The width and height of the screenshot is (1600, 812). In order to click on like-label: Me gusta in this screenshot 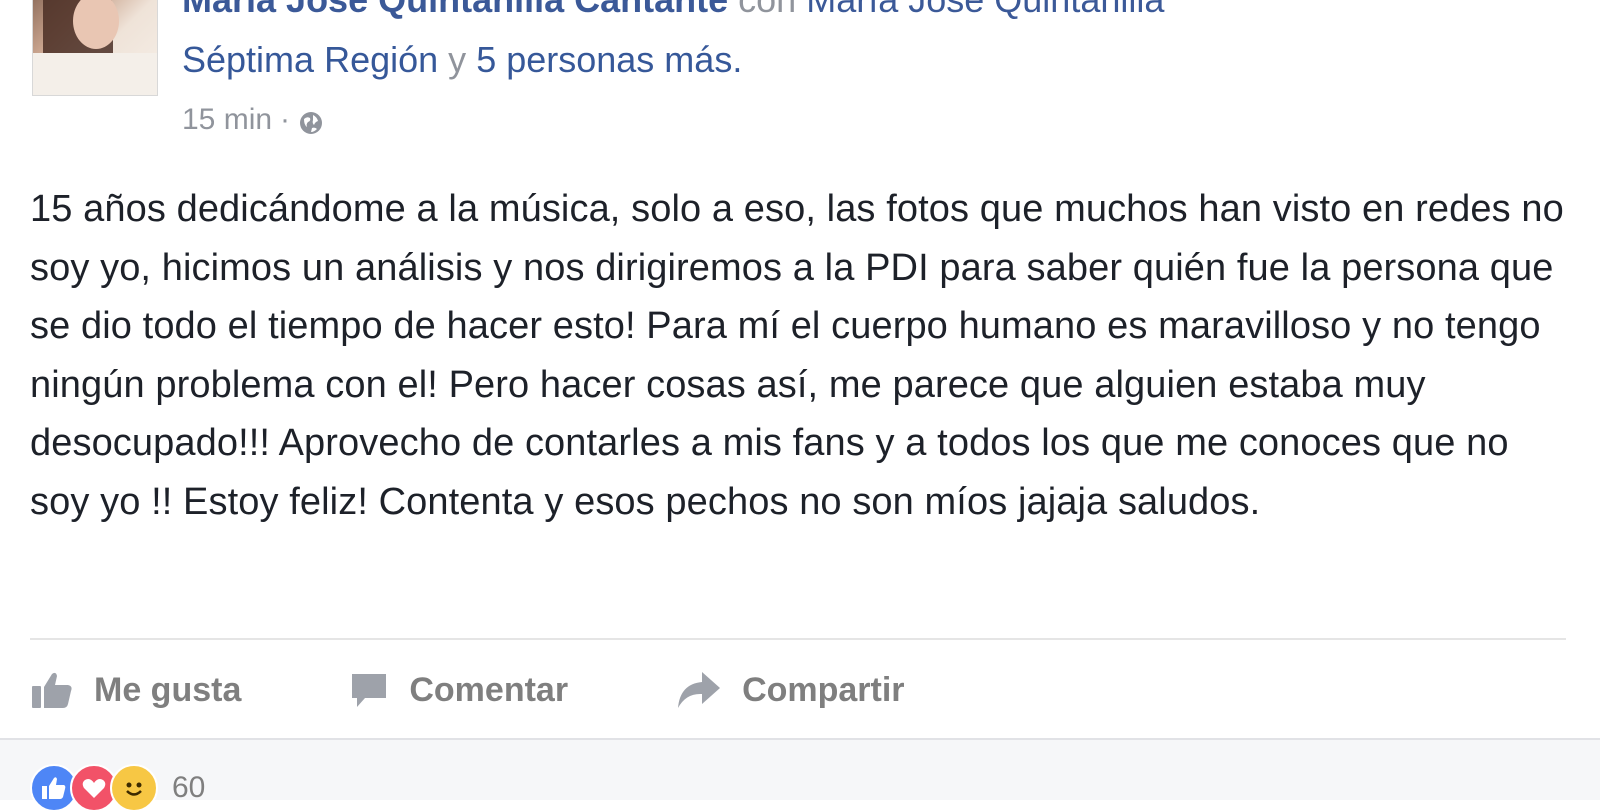, I will do `click(168, 689)`.